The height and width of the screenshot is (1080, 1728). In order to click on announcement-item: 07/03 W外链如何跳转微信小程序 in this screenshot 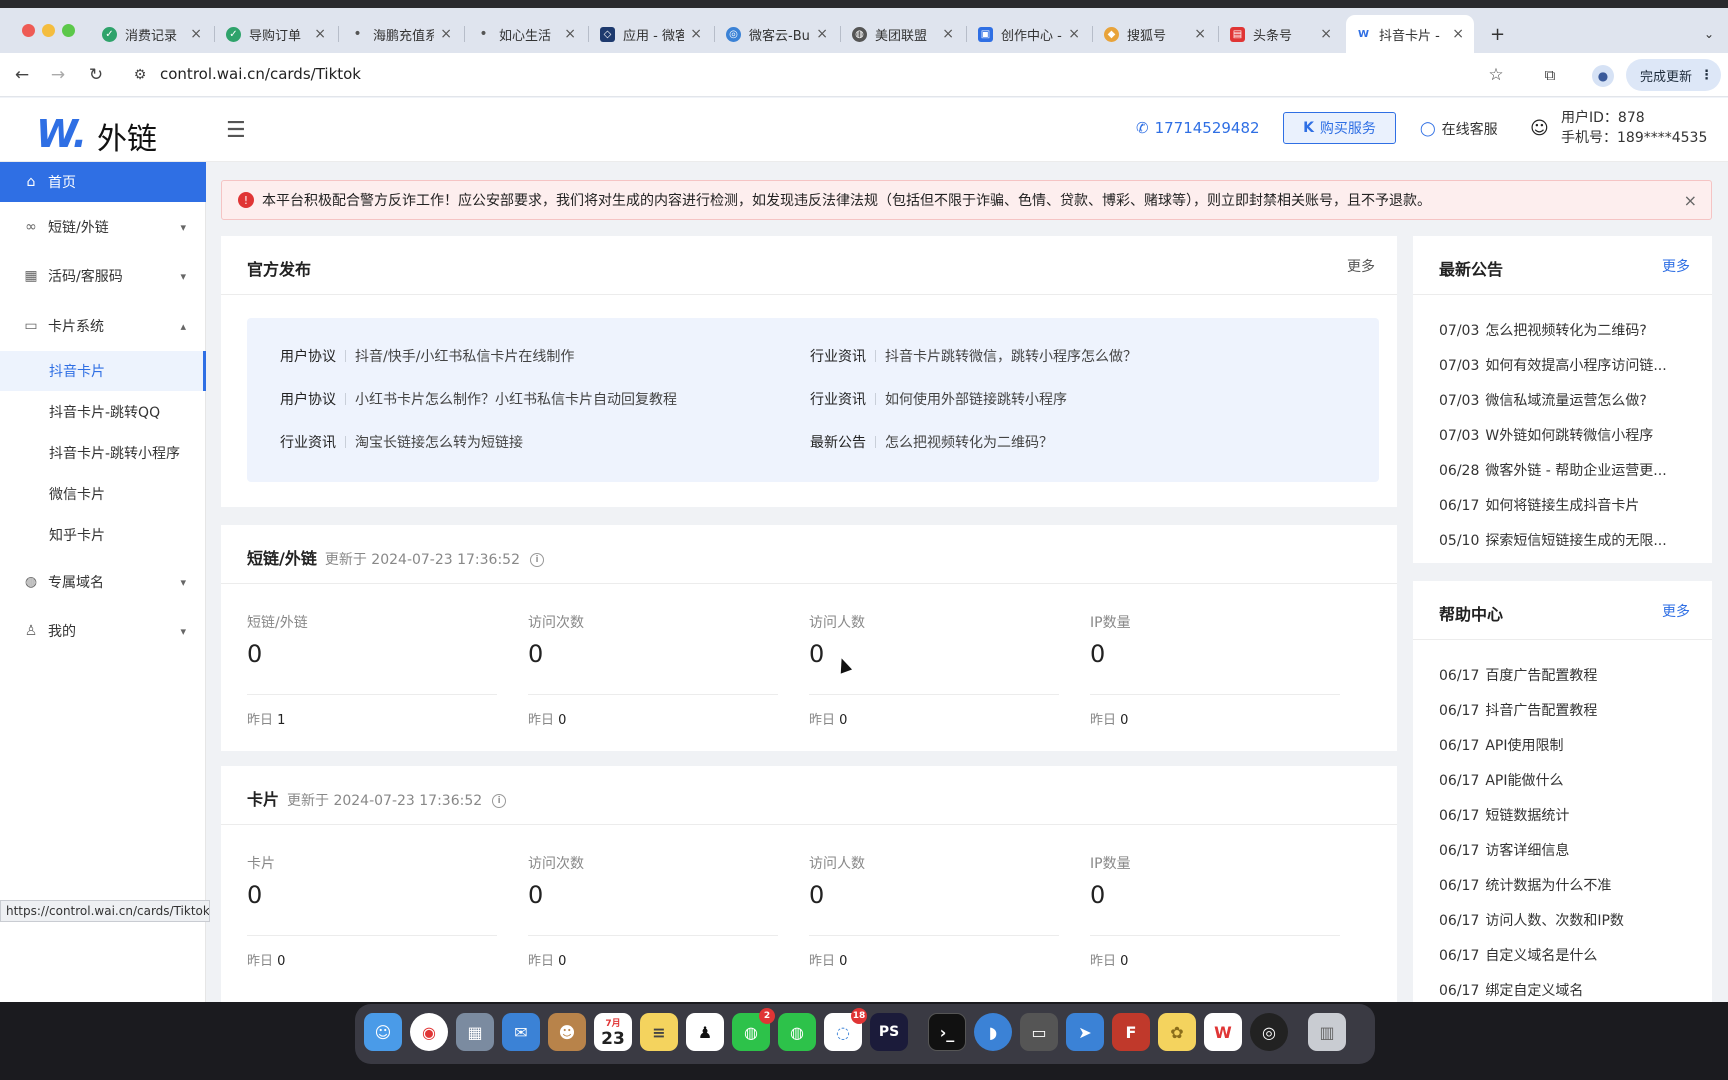, I will do `click(1559, 435)`.